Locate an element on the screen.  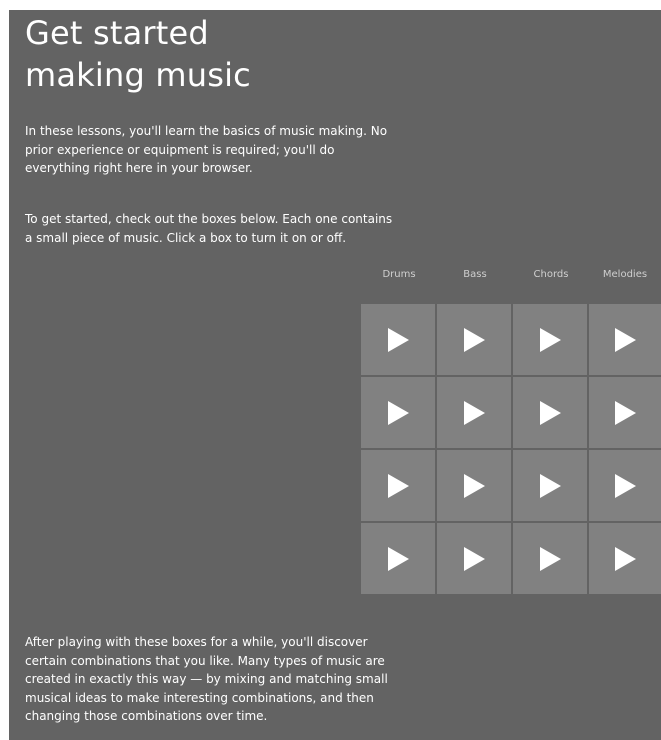
column-header-melodies: Melodies is located at coordinates (625, 274).